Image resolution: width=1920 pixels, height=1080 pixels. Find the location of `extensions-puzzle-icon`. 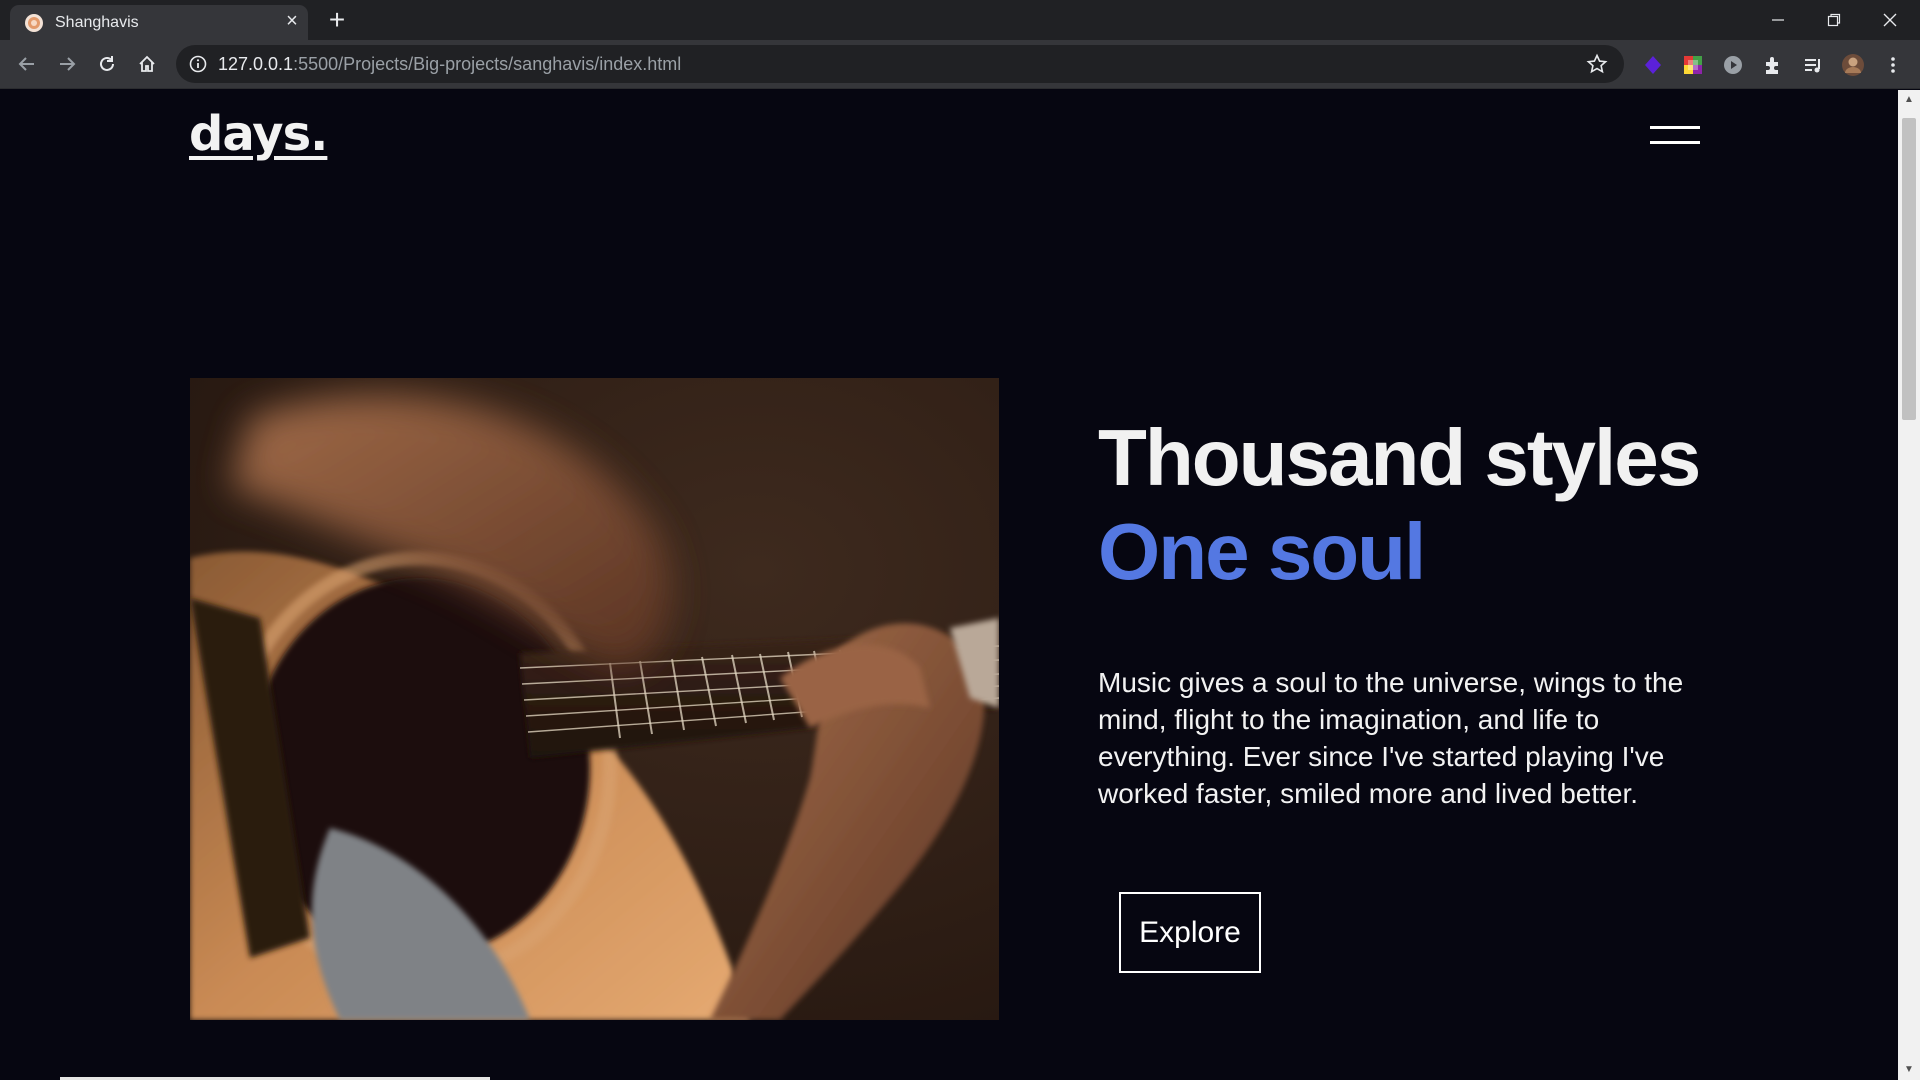

extensions-puzzle-icon is located at coordinates (1773, 65).